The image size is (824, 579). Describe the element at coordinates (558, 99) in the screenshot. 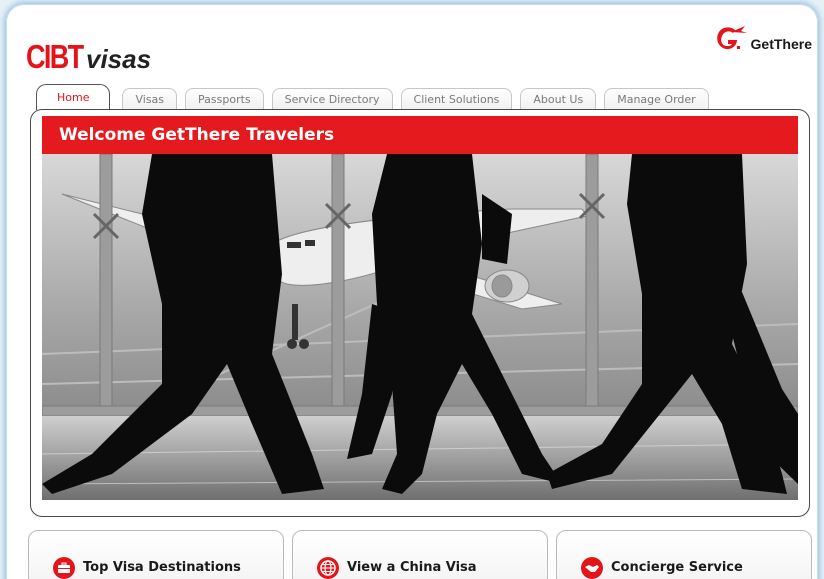

I see `tab-about-us: About Us` at that location.